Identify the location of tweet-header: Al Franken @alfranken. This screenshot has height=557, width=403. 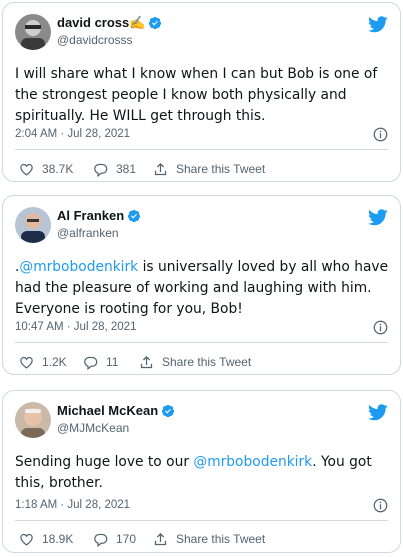
(201, 225).